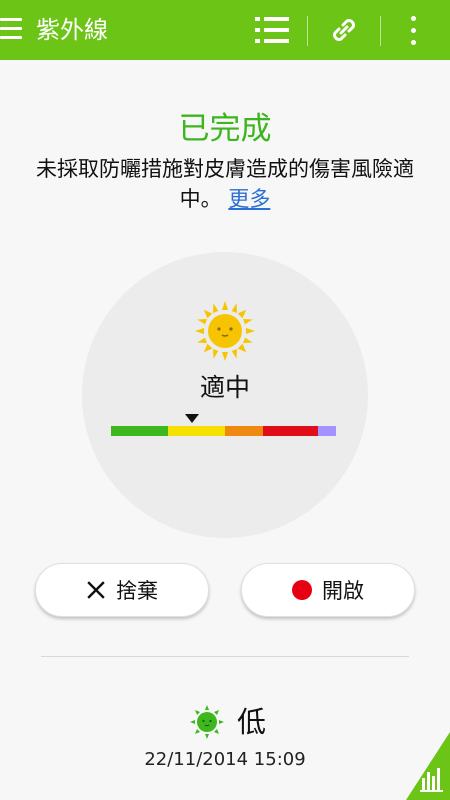 Image resolution: width=450 pixels, height=800 pixels. Describe the element at coordinates (327, 431) in the screenshot. I see `uv-scale-segment-extreme` at that location.